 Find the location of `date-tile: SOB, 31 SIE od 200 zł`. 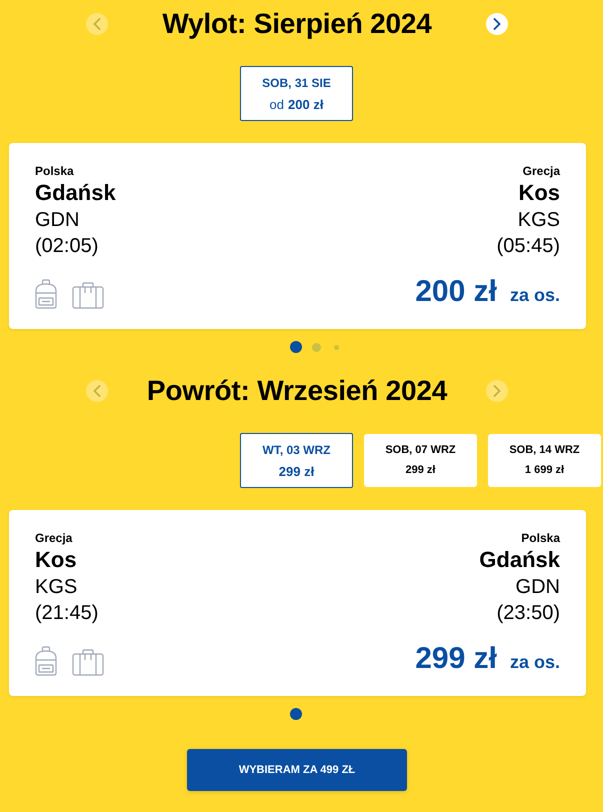

date-tile: SOB, 31 SIE od 200 zł is located at coordinates (296, 93).